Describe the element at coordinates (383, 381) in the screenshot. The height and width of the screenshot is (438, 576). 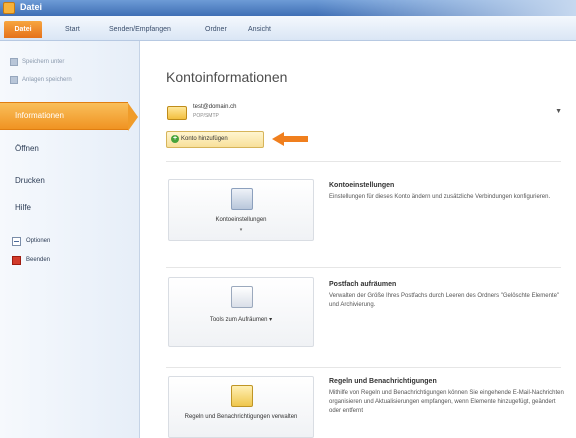
I see `section-heading: Regeln und Benachrichtigungen` at that location.